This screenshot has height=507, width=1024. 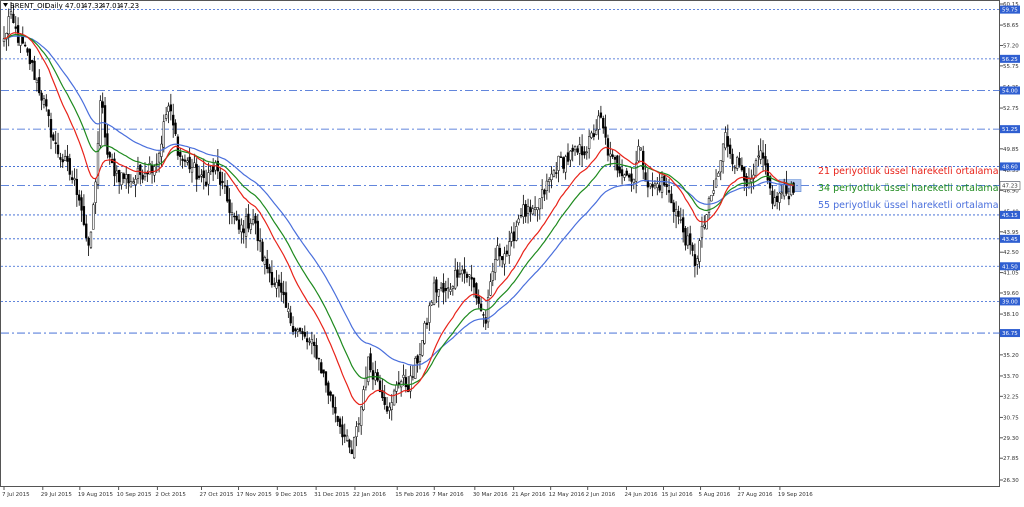 What do you see at coordinates (567, 495) in the screenshot?
I see `x-tick-label: 12 May 2016` at bounding box center [567, 495].